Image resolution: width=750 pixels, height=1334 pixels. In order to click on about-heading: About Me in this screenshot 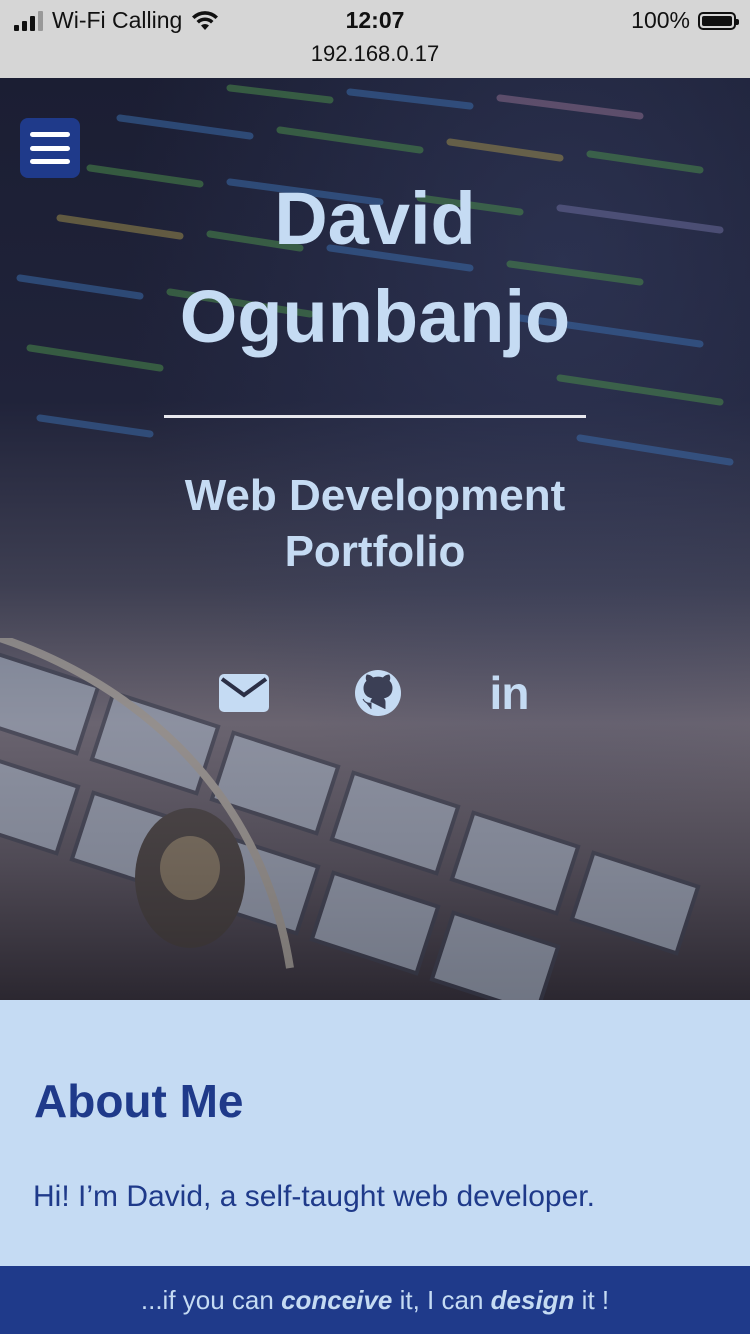, I will do `click(139, 1101)`.